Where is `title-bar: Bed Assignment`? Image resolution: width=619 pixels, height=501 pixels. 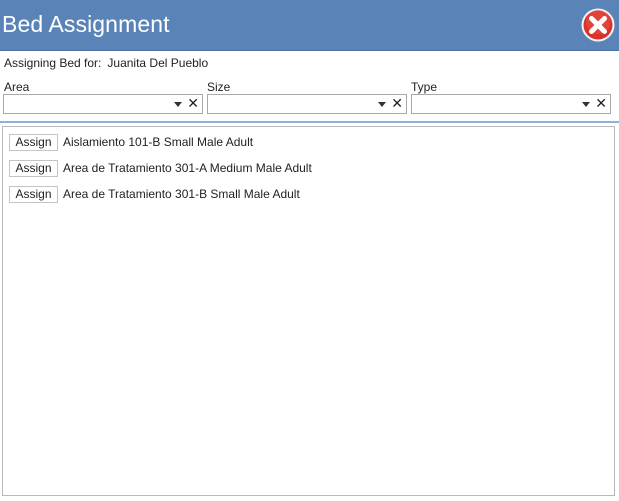
title-bar: Bed Assignment is located at coordinates (309, 25).